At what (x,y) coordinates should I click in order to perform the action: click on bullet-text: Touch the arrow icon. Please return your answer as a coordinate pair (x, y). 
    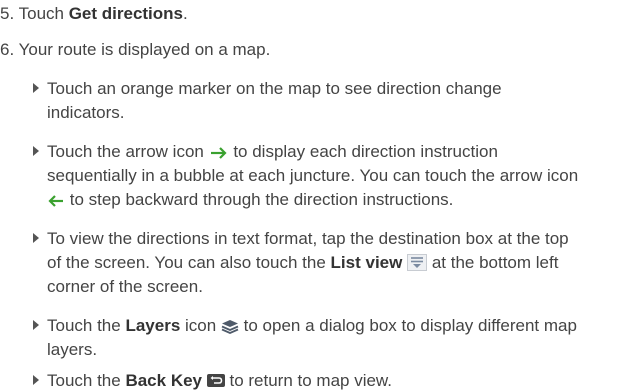
    Looking at the image, I should click on (128, 151).